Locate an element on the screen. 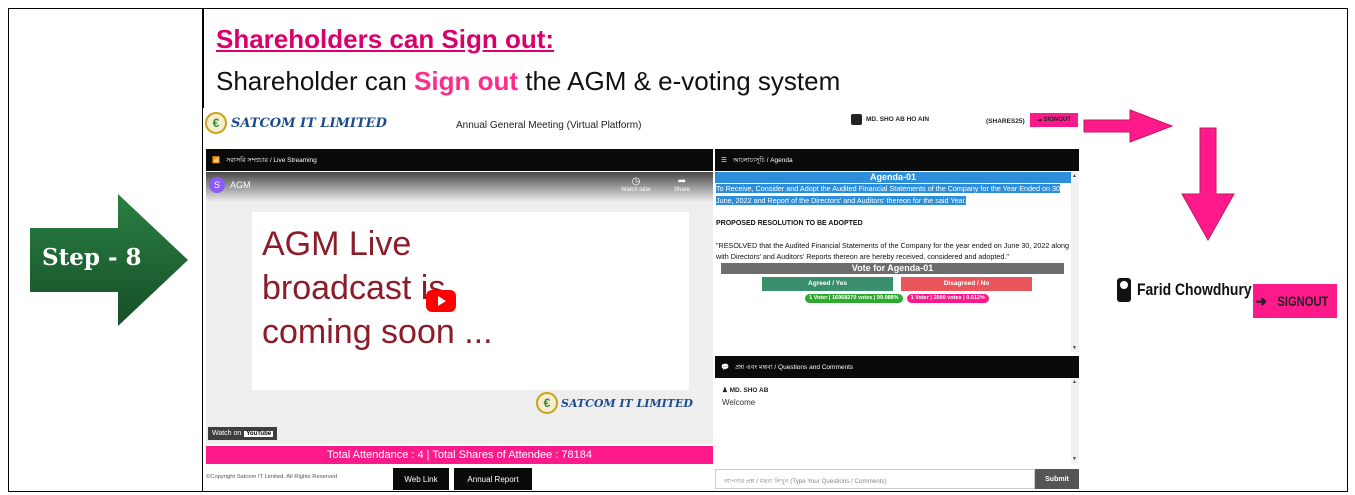  disagree-count-badge: 1 Voter | 2000 votes | 0.012% is located at coordinates (947, 298).